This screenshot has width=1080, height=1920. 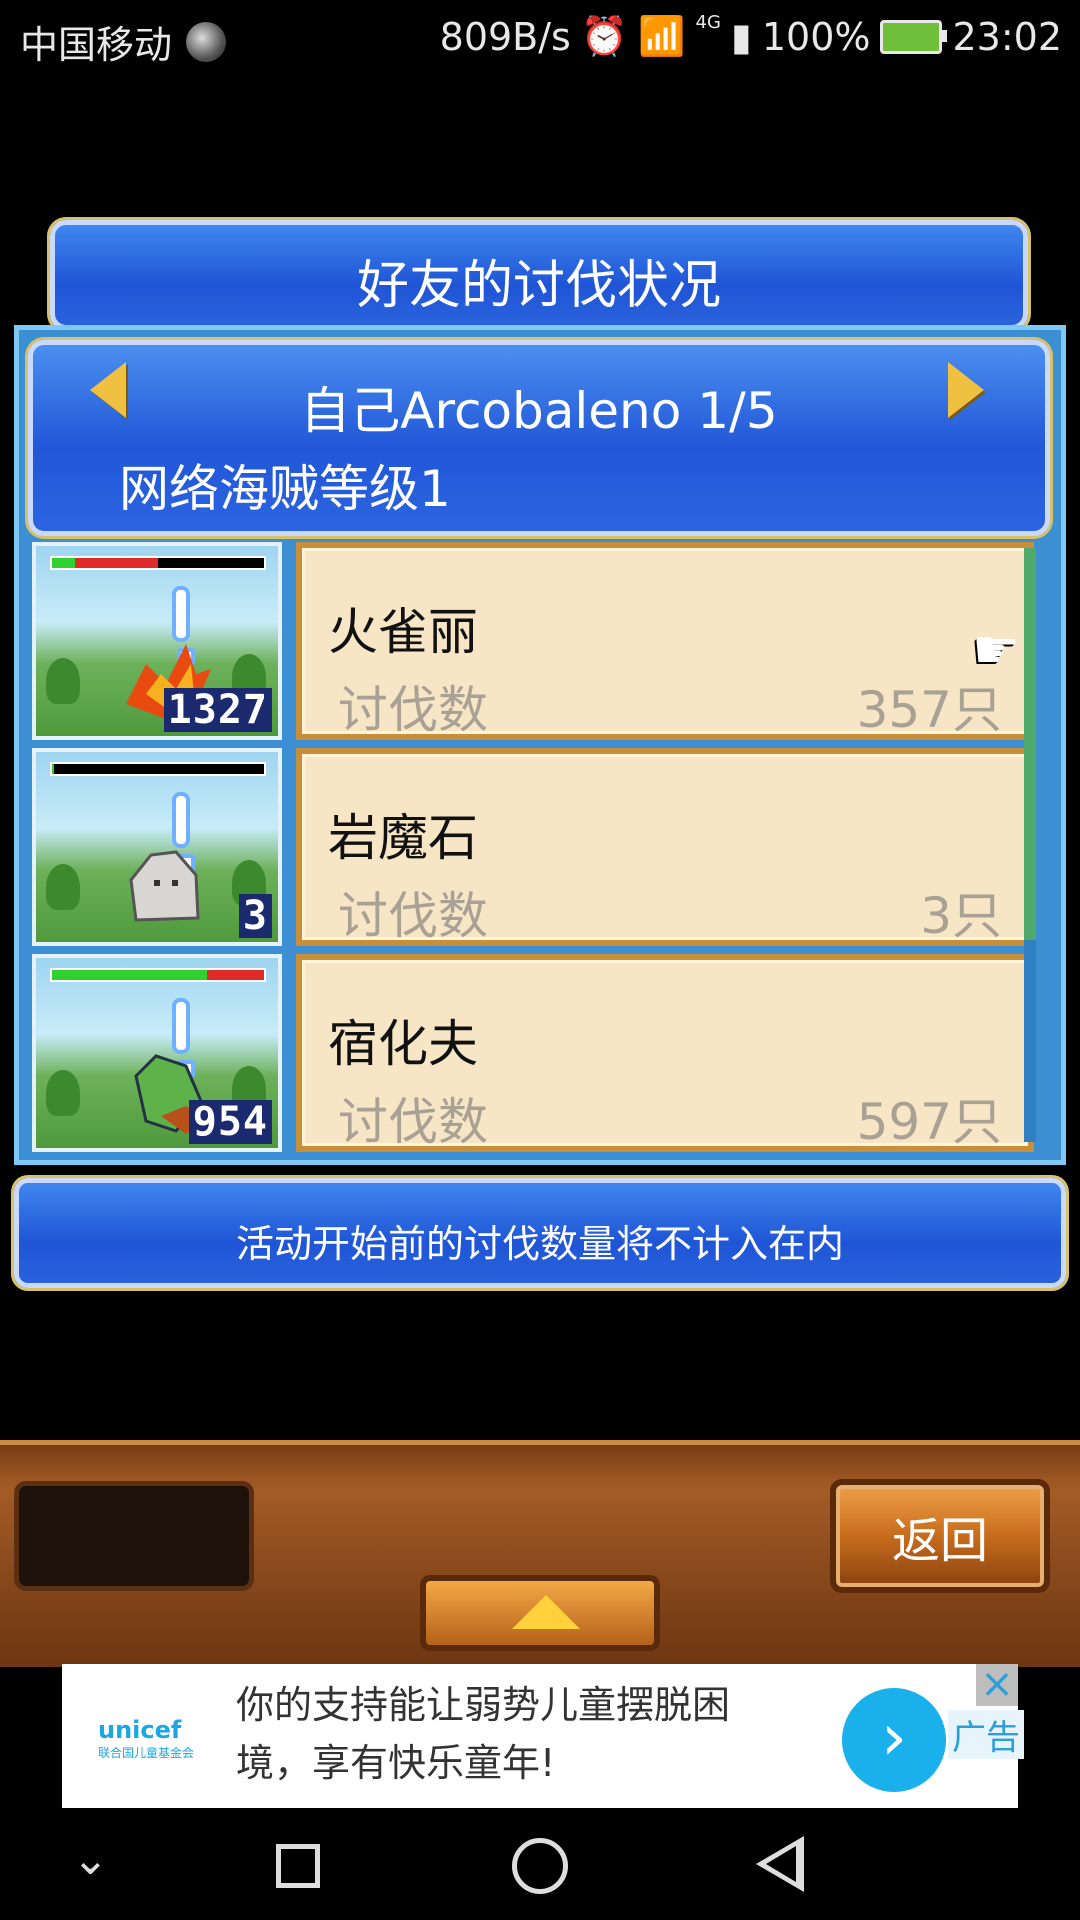 I want to click on status-right: 809B/s ⏰ 📶 4G ▮ 100% 23:02, so click(x=750, y=35).